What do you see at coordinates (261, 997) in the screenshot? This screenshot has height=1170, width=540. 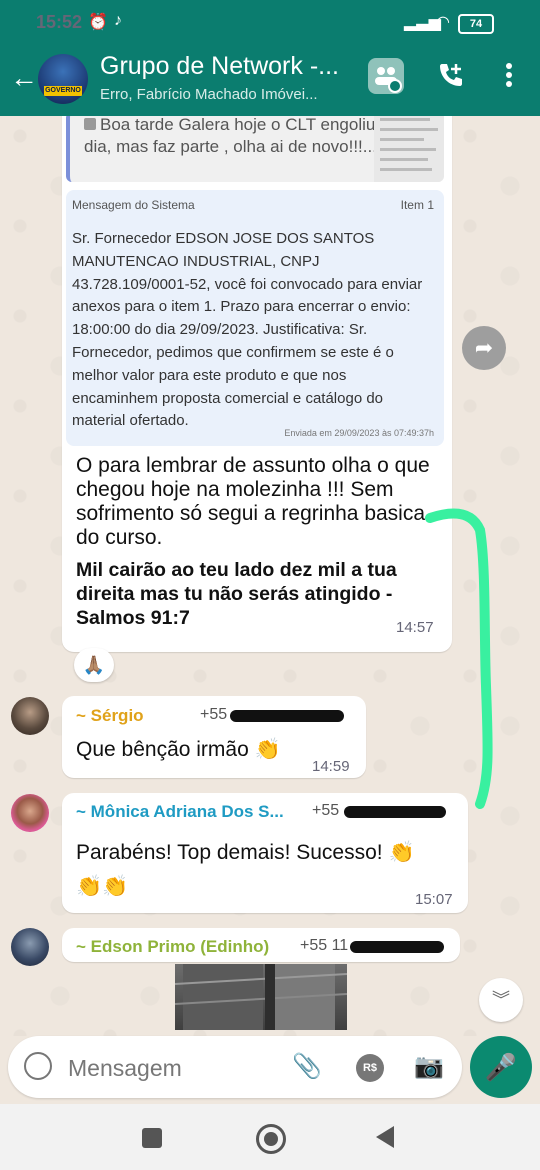 I see `image-thumbnail` at bounding box center [261, 997].